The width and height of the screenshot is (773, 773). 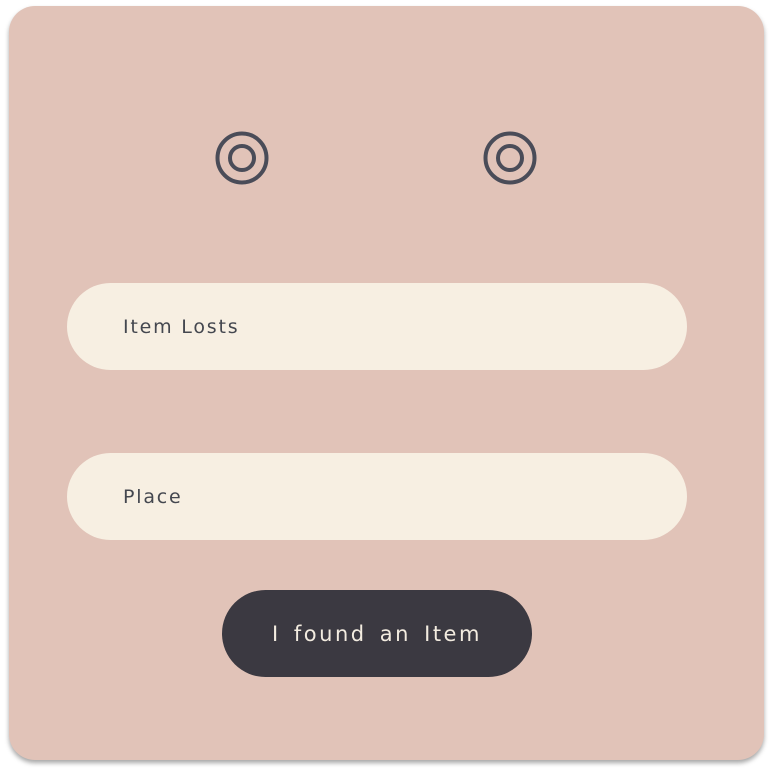 I want to click on item-lost-input: Item Losts, so click(x=377, y=326).